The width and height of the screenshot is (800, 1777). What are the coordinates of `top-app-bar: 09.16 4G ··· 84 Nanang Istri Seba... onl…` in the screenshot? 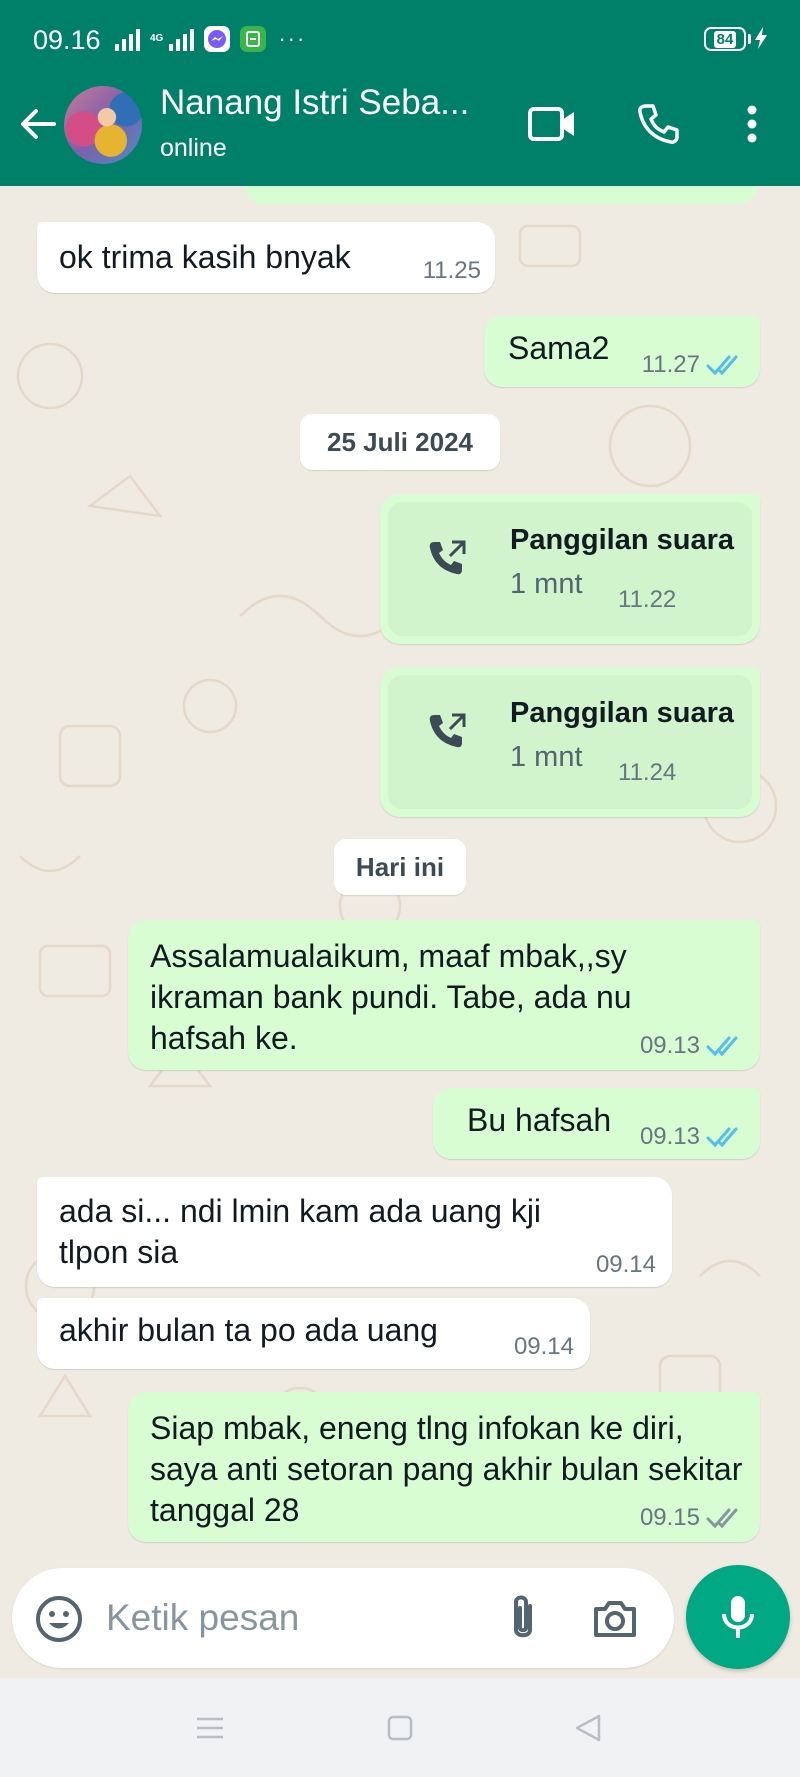 It's located at (400, 93).